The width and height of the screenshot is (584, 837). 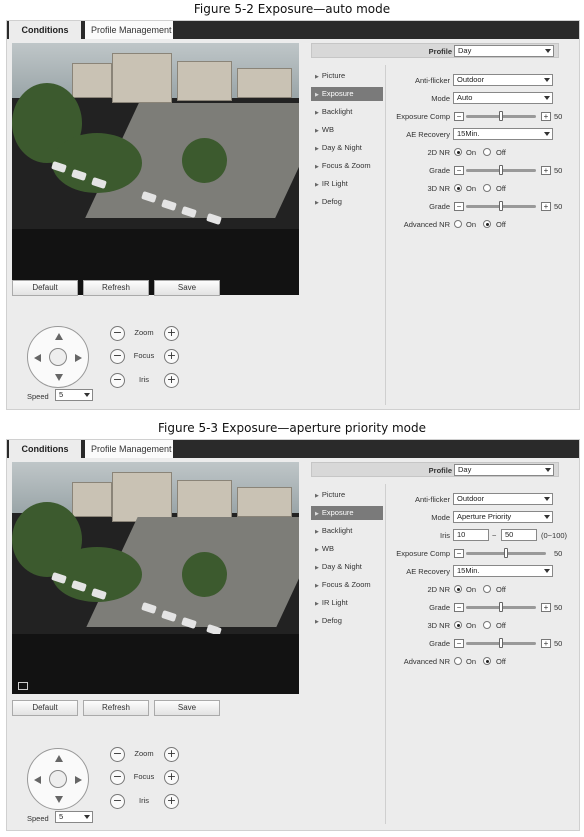 What do you see at coordinates (554, 535) in the screenshot?
I see `iris-range-hint: (0~100)` at bounding box center [554, 535].